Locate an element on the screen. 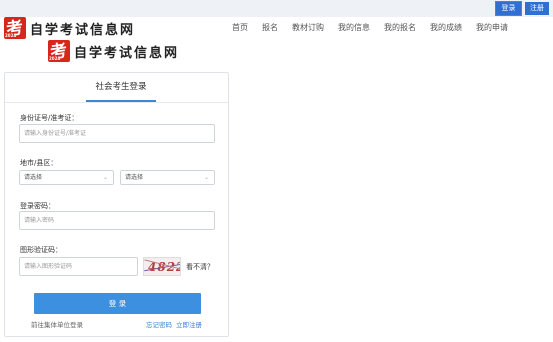  forgot-password-link: 忘记密码 is located at coordinates (159, 324).